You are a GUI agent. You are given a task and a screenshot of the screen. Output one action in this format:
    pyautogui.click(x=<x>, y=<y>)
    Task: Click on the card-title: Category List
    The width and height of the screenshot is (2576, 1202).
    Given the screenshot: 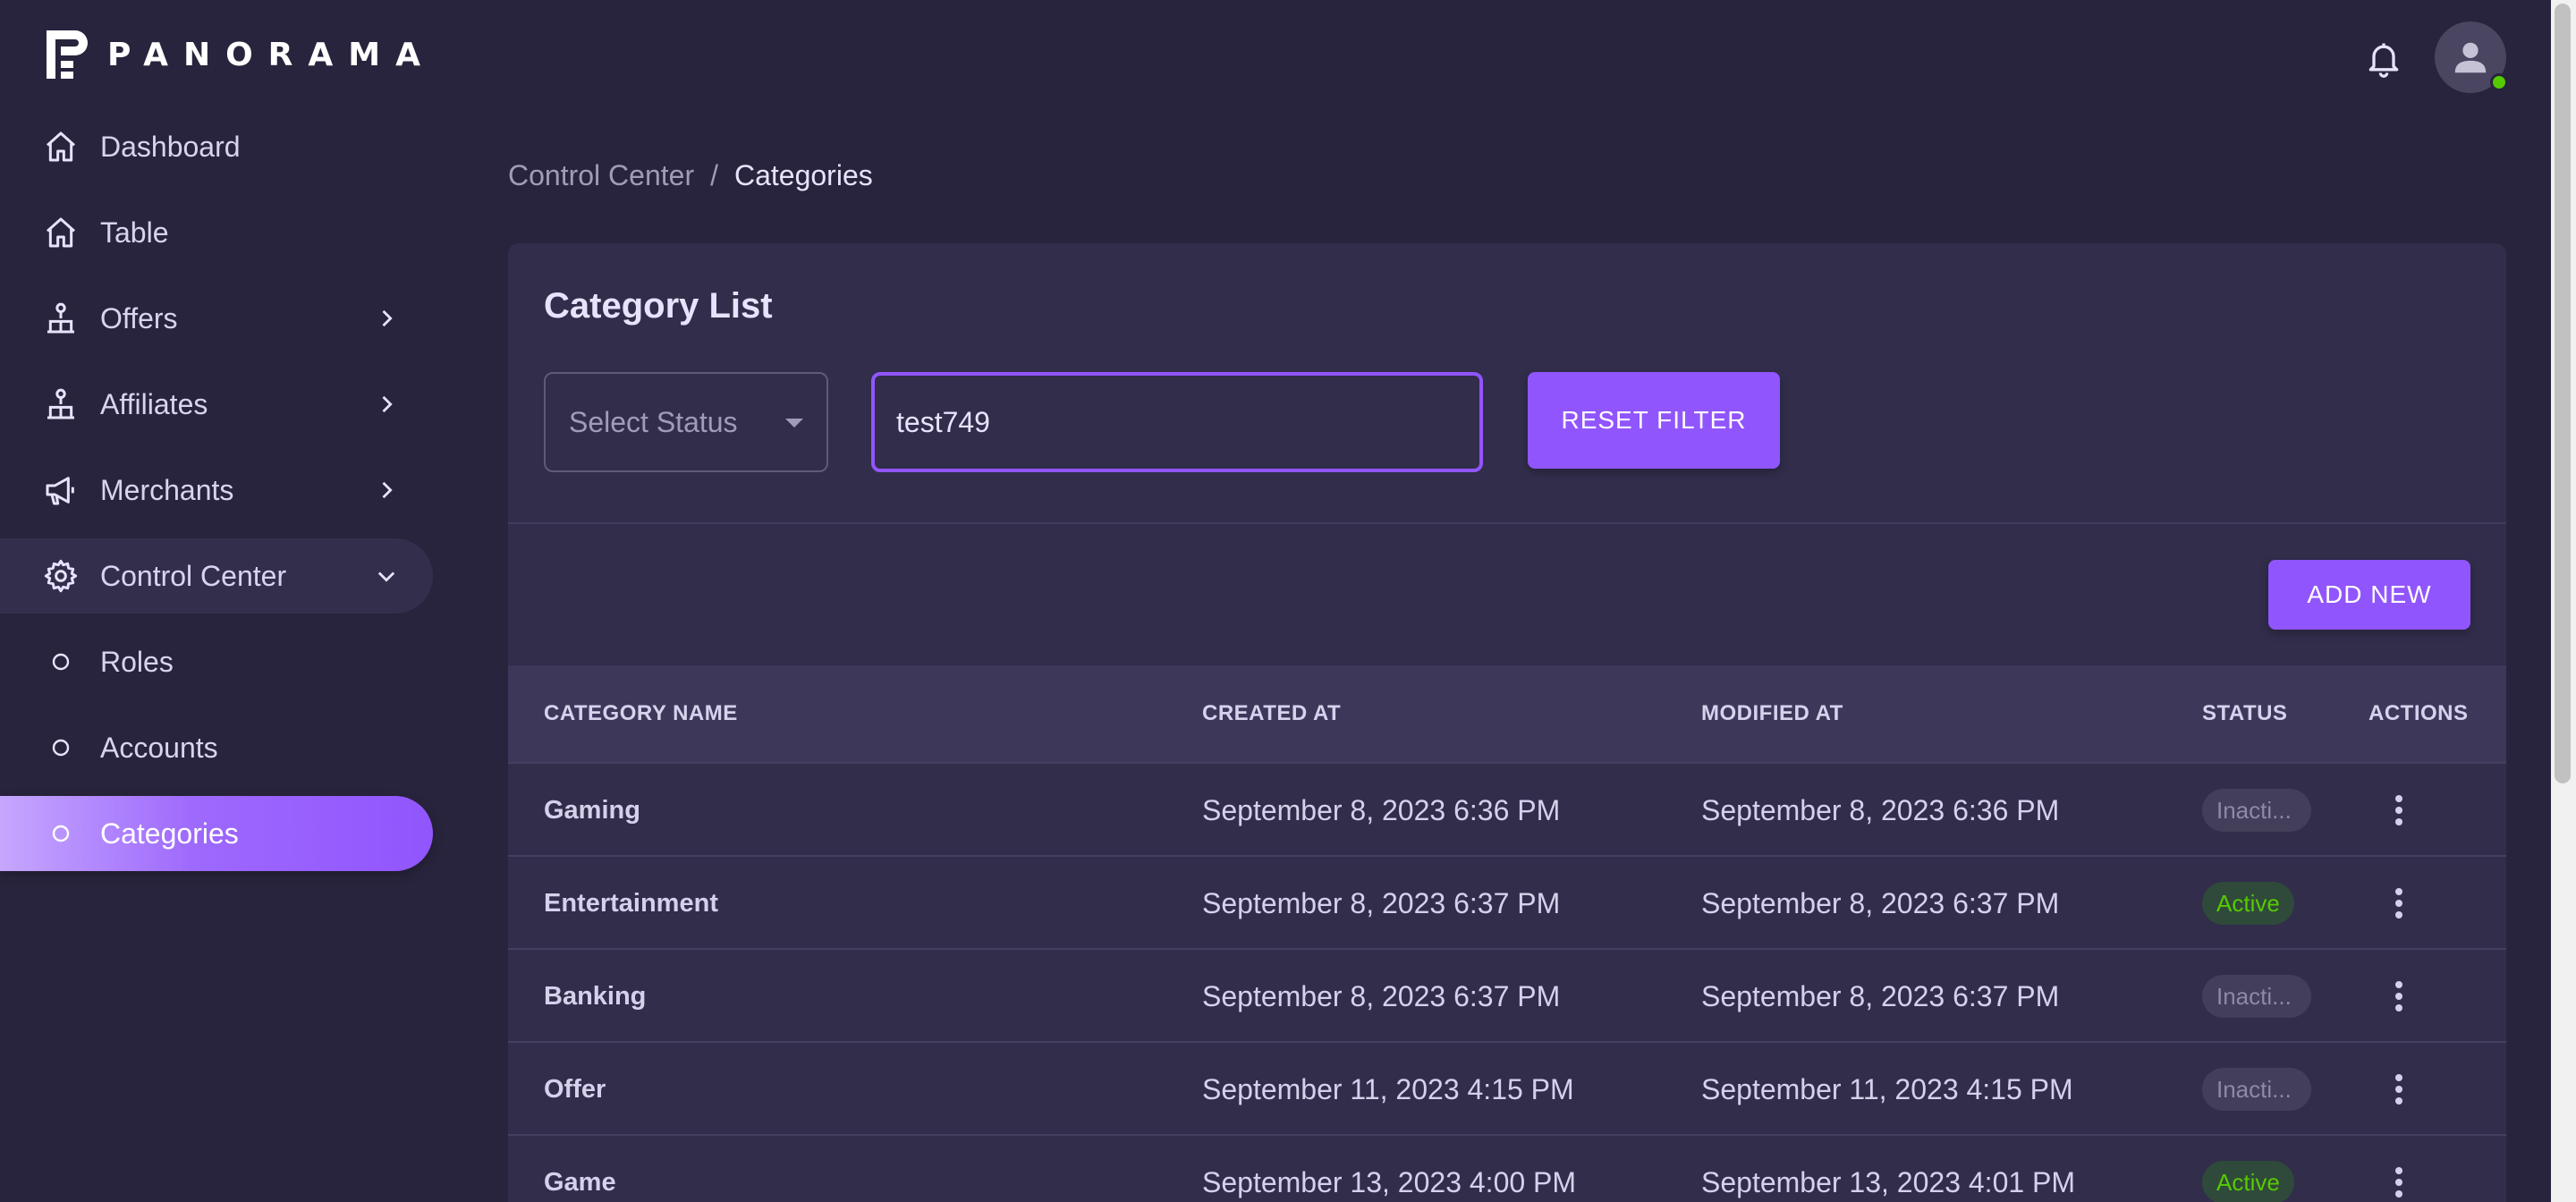 What is the action you would take?
    pyautogui.click(x=658, y=306)
    